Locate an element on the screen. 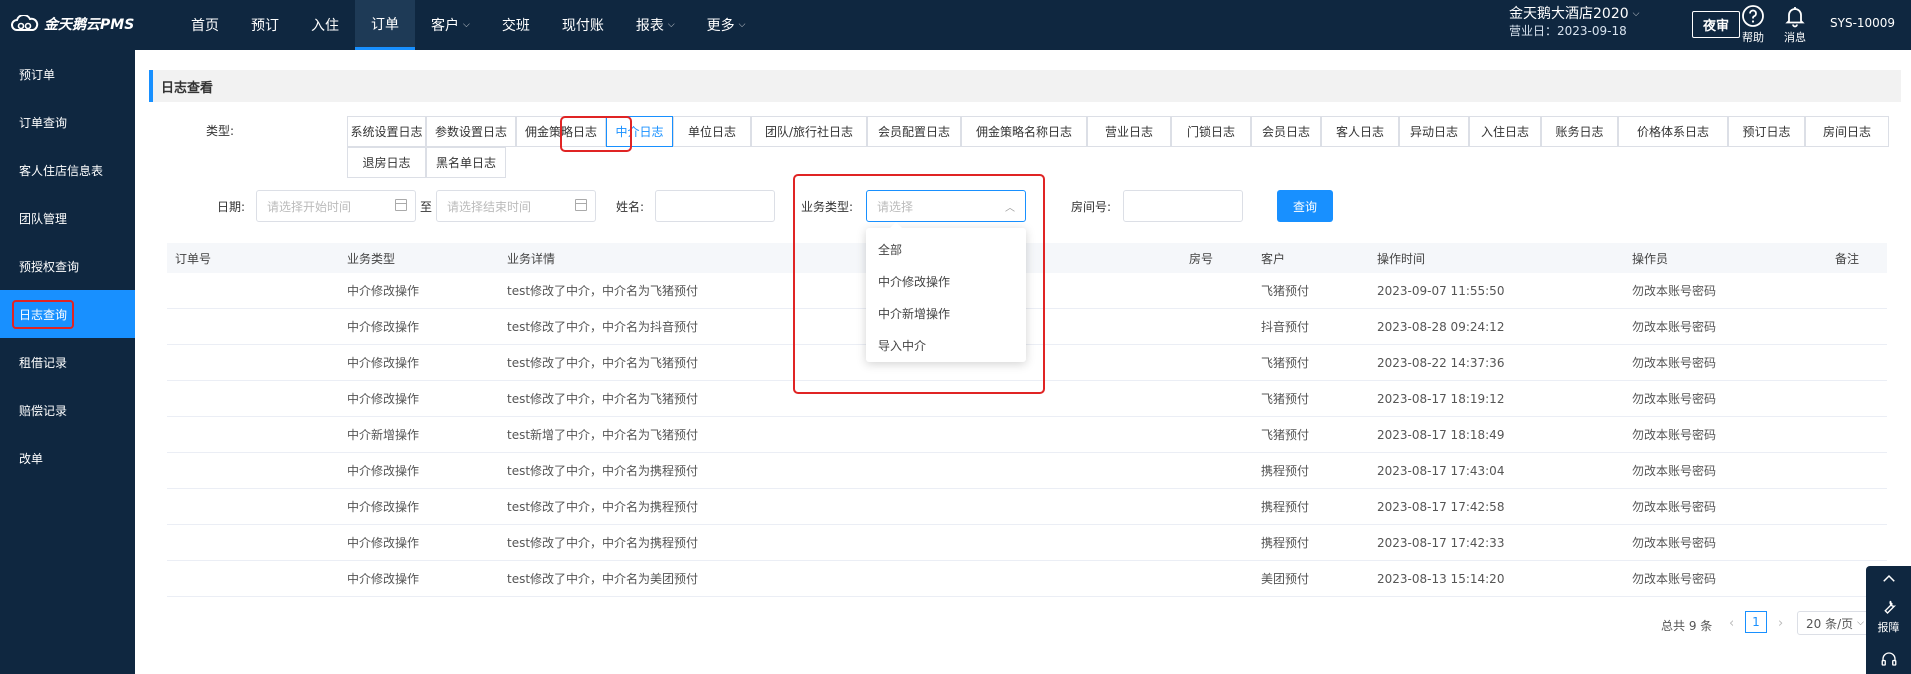  name-input is located at coordinates (715, 206).